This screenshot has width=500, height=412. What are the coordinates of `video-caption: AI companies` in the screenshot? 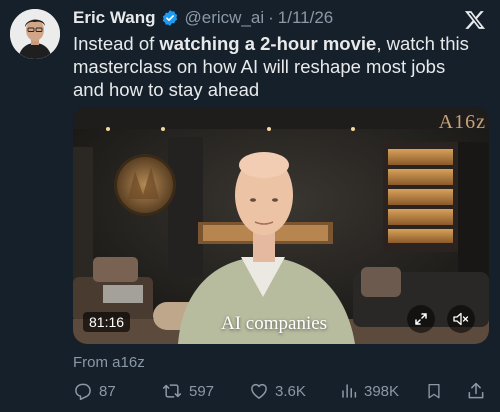 It's located at (274, 323).